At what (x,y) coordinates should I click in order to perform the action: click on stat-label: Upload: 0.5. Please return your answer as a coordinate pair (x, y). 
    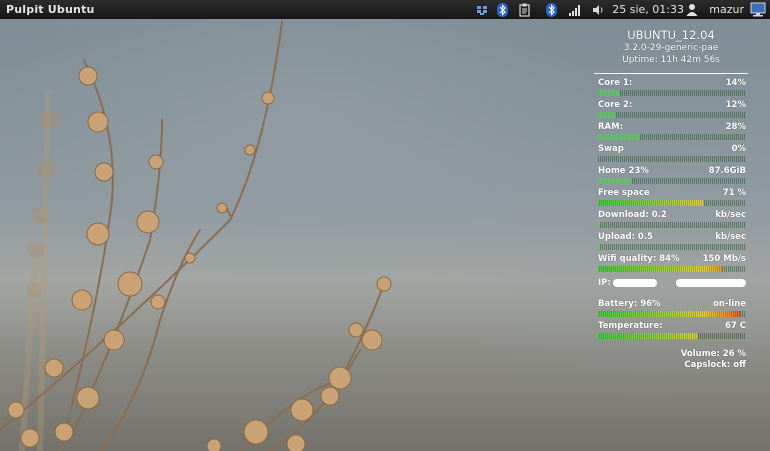
    Looking at the image, I should click on (625, 237).